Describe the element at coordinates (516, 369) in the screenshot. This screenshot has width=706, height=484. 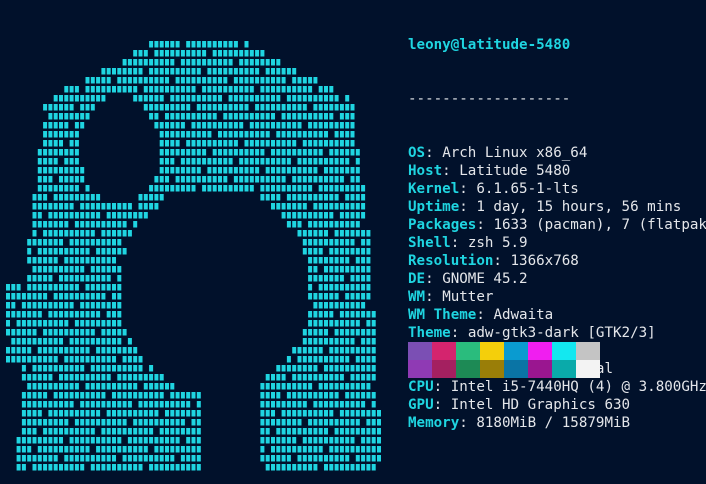
I see `palette-swatch` at that location.